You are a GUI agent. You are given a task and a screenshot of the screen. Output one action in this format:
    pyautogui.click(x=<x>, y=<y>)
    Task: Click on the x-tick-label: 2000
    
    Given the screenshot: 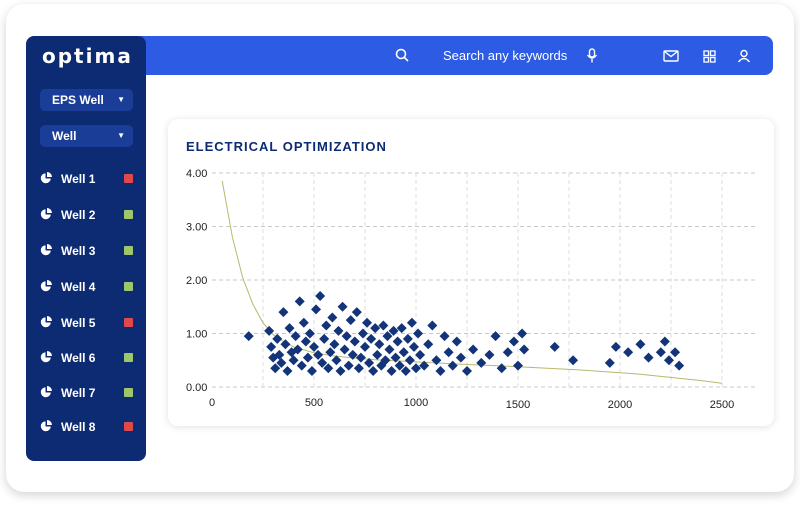 What is the action you would take?
    pyautogui.click(x=620, y=405)
    